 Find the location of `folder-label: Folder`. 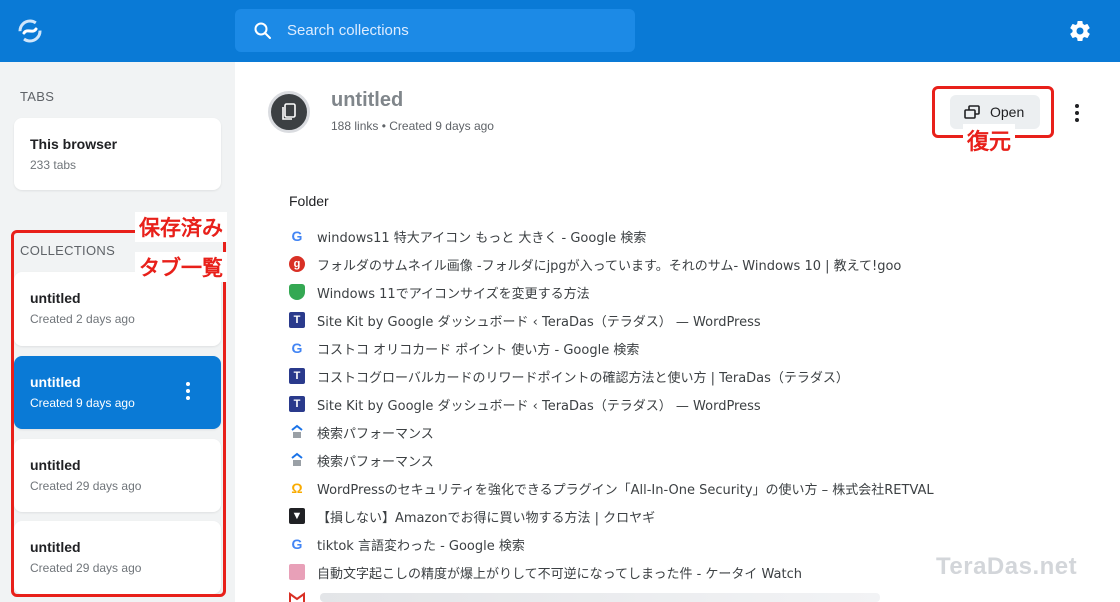

folder-label: Folder is located at coordinates (309, 201).